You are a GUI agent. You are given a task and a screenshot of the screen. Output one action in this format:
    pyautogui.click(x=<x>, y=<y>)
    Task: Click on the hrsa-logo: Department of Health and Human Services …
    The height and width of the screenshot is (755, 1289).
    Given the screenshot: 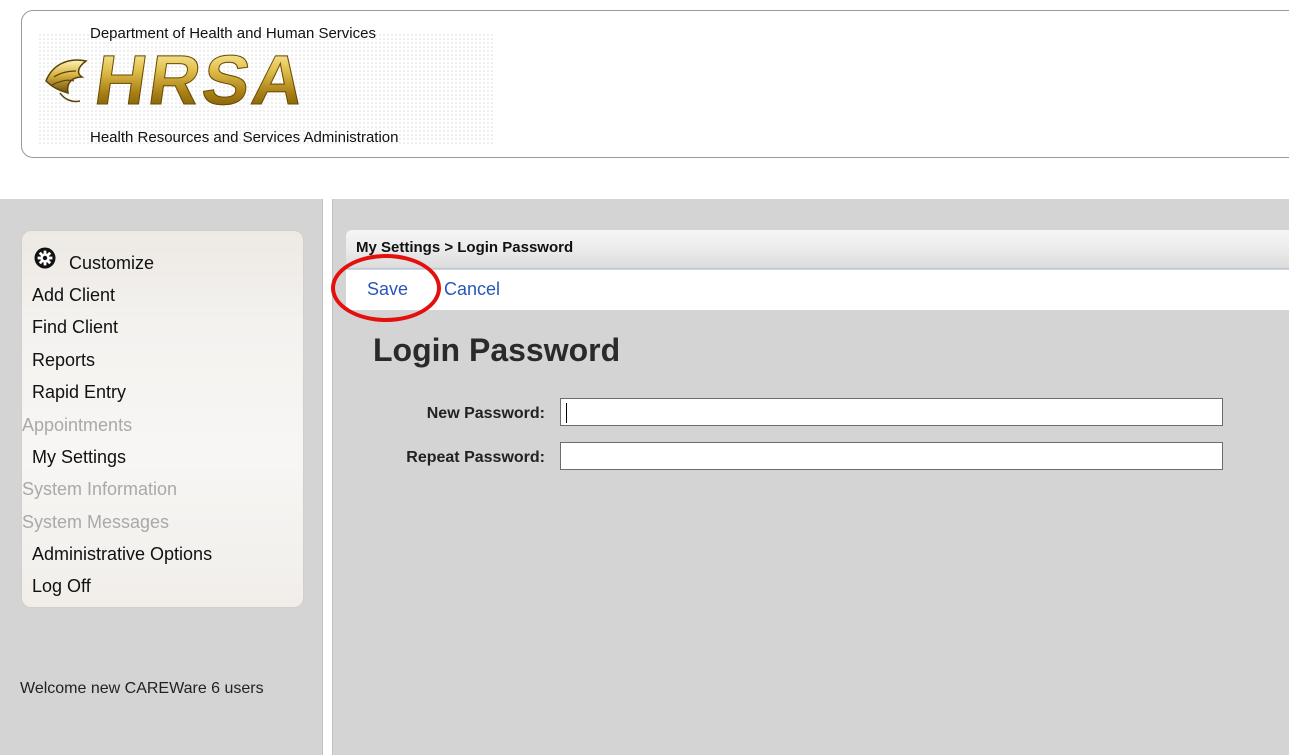 What is the action you would take?
    pyautogui.click(x=268, y=87)
    